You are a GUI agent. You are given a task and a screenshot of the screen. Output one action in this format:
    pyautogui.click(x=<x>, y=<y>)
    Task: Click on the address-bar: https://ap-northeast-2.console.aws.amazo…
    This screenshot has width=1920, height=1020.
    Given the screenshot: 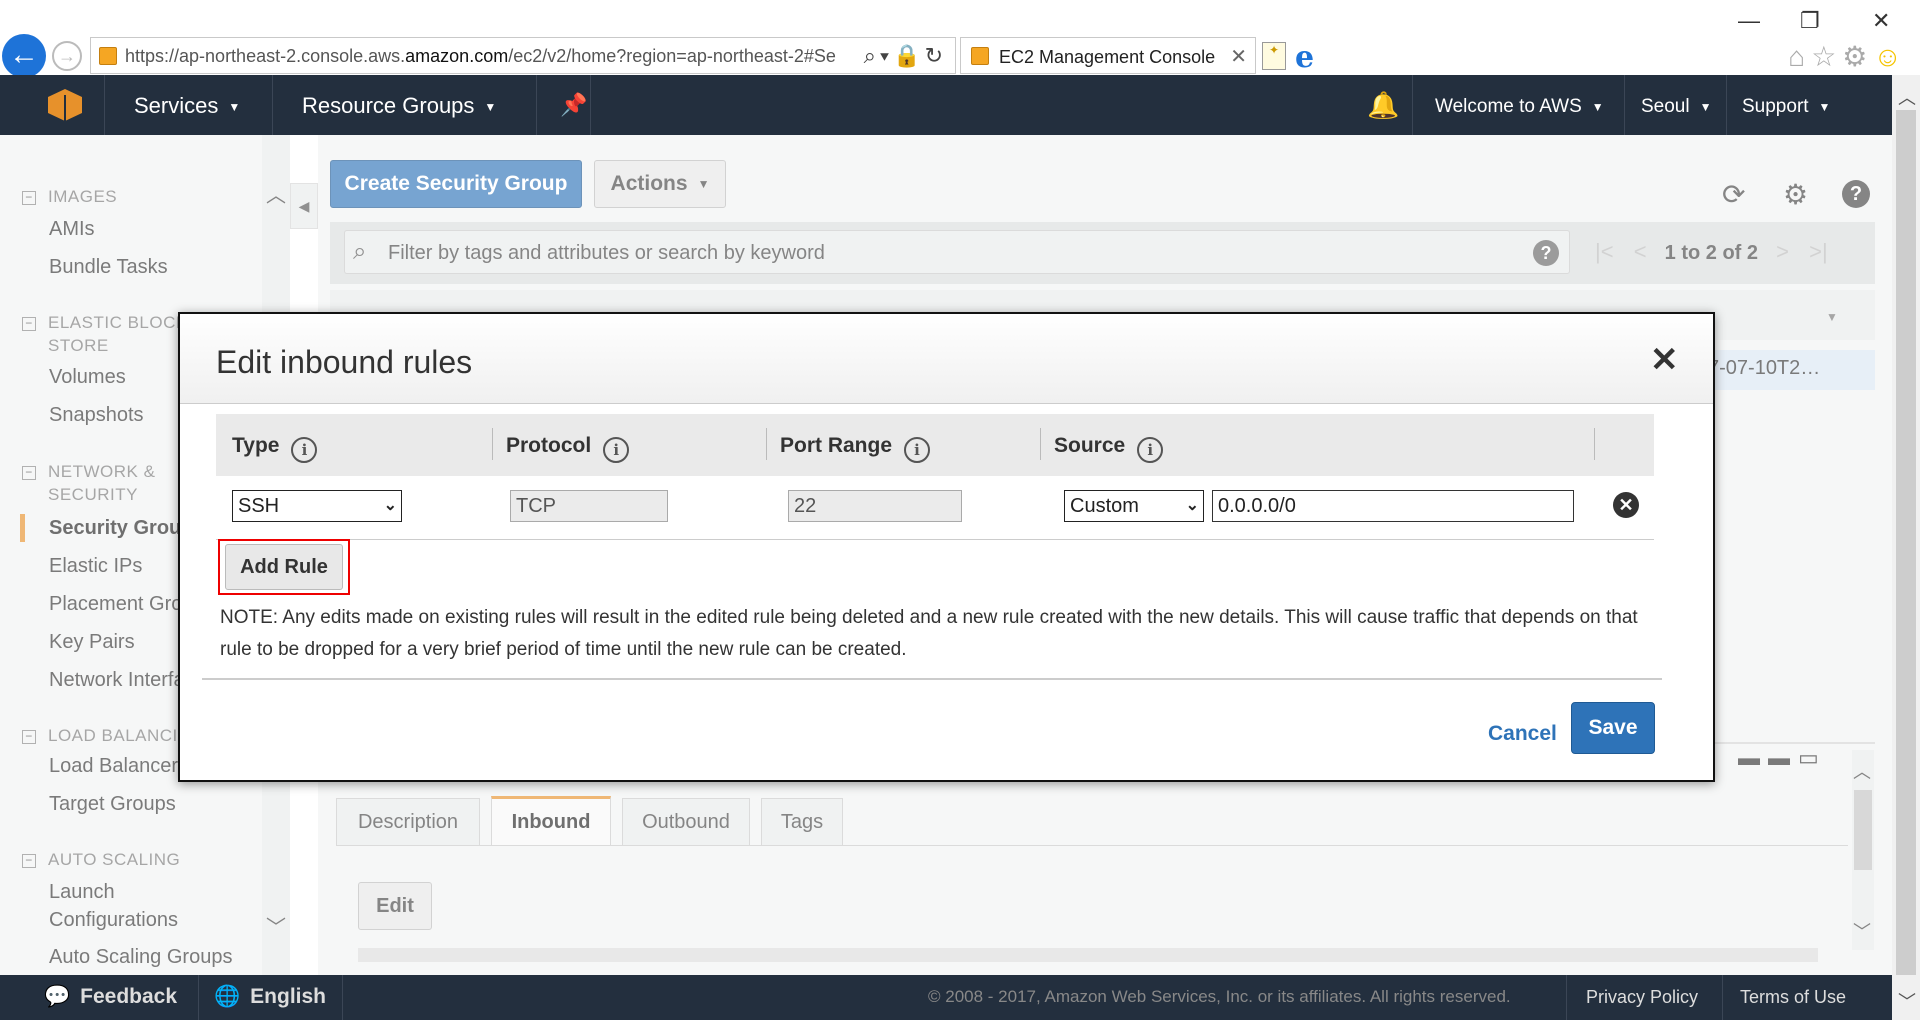 What is the action you would take?
    pyautogui.click(x=523, y=55)
    